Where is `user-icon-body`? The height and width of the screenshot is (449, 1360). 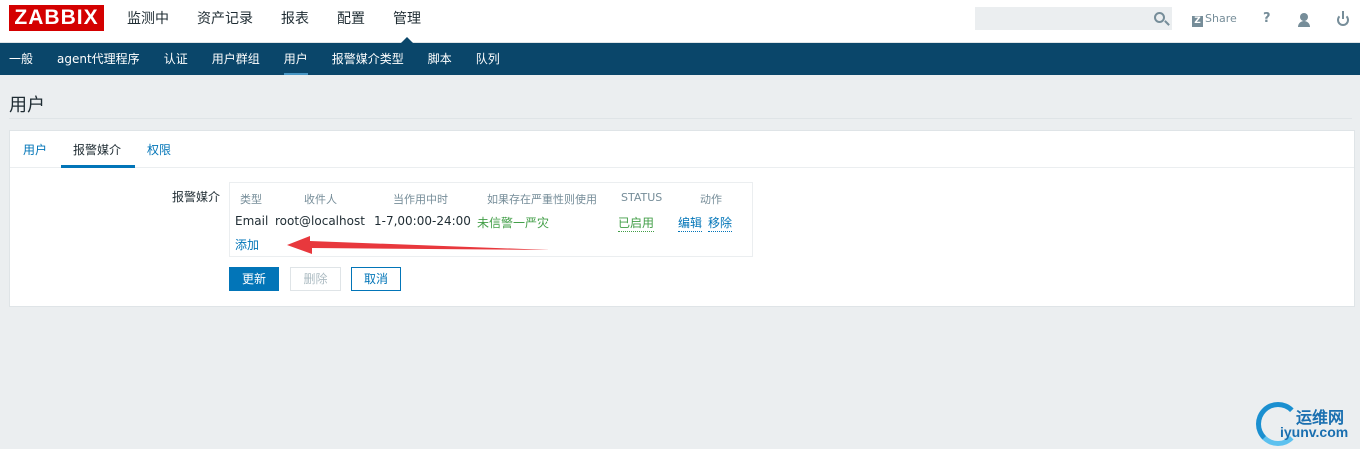 user-icon-body is located at coordinates (1304, 24).